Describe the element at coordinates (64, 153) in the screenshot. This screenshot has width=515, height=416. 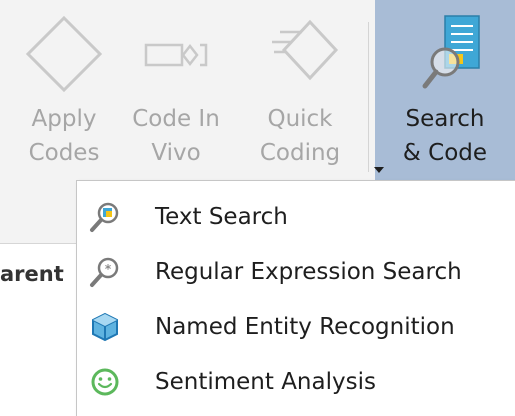
I see `apply-codes-label-line2: Codes` at that location.